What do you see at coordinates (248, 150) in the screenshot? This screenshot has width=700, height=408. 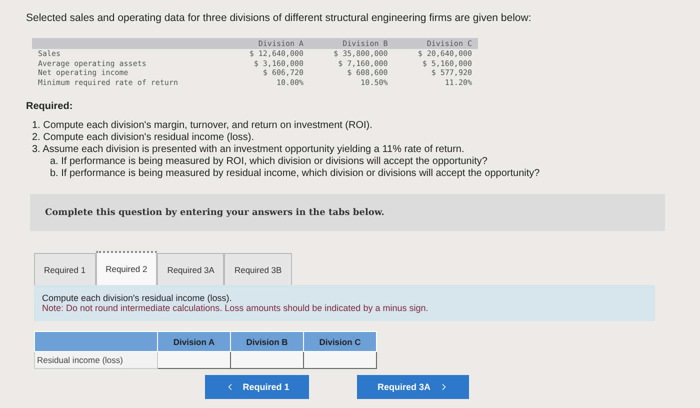 I see `requirement-item: 3. Assume each division is presented with an investment opportunity yielding a 11% rate of return.` at bounding box center [248, 150].